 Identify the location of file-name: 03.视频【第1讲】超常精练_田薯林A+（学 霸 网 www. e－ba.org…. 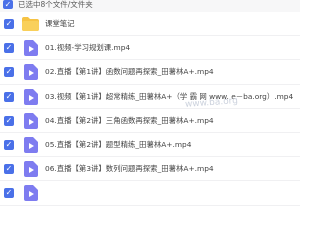
(169, 97).